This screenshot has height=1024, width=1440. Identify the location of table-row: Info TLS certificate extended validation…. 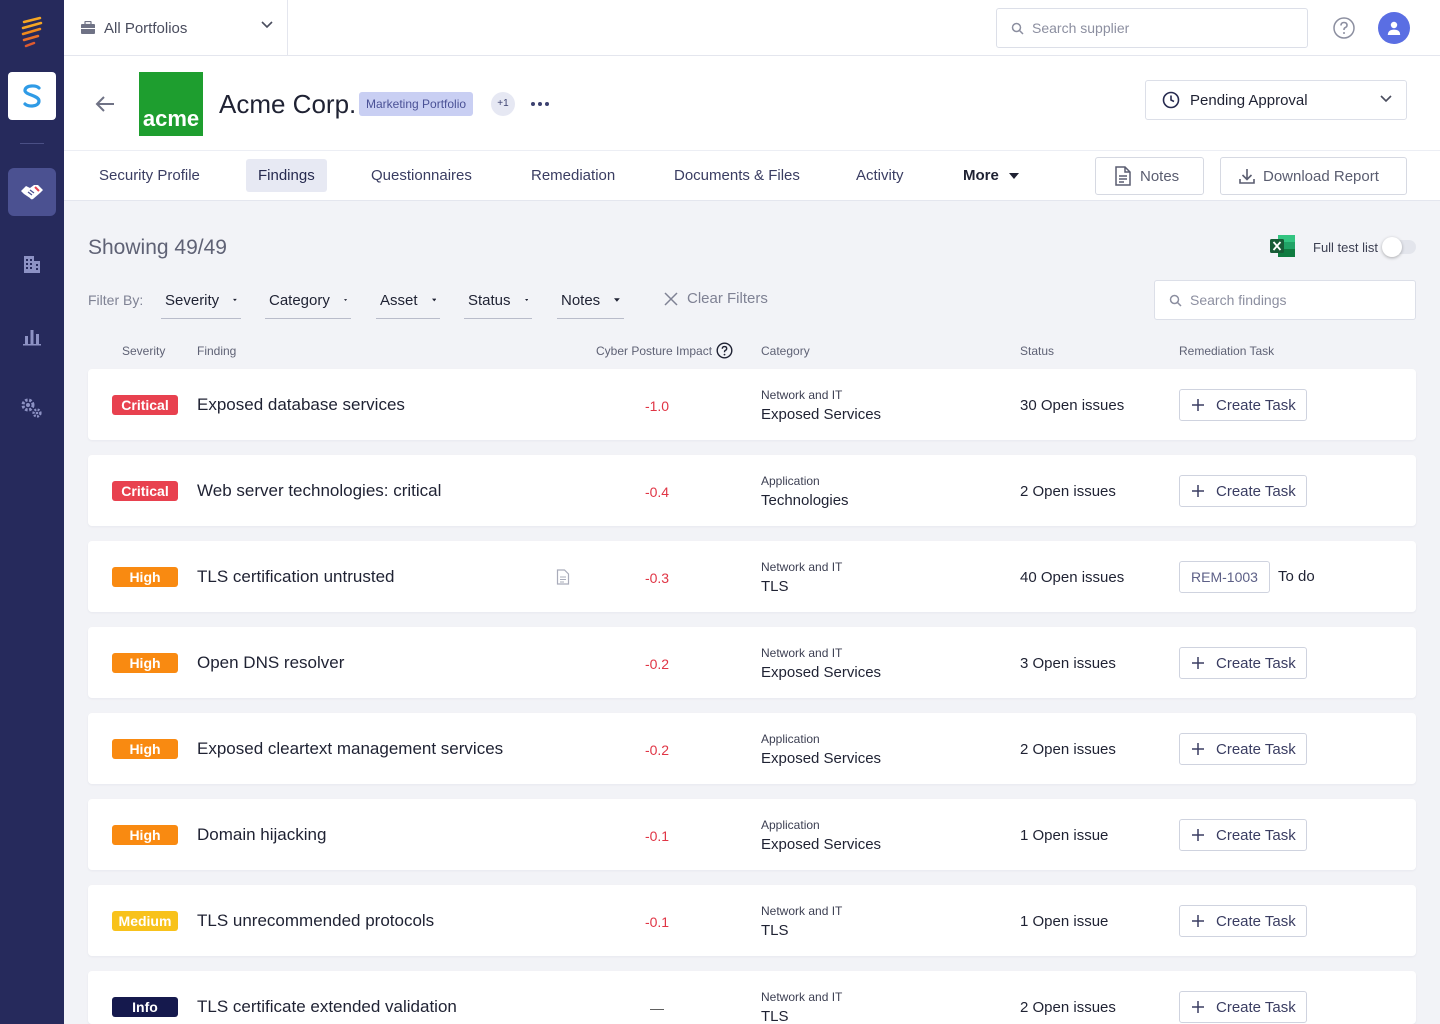
(752, 997).